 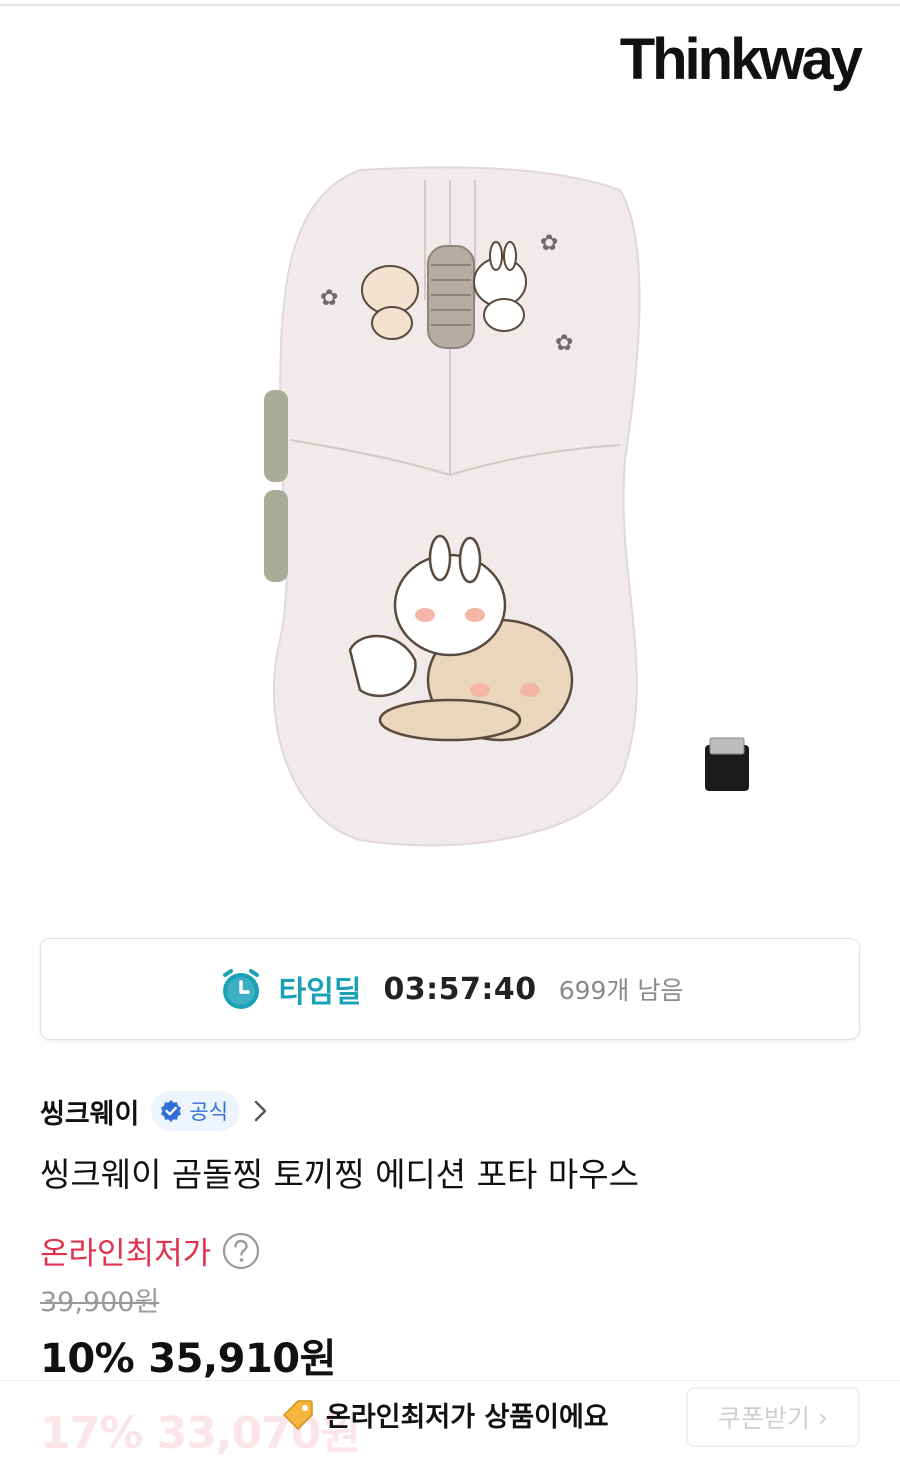 What do you see at coordinates (320, 992) in the screenshot?
I see `time-deal-label: 타임딜` at bounding box center [320, 992].